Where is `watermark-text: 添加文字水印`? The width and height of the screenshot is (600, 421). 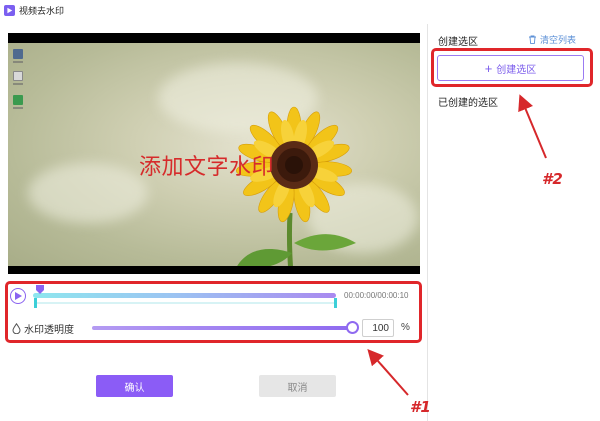 watermark-text: 添加文字水印 is located at coordinates (206, 165).